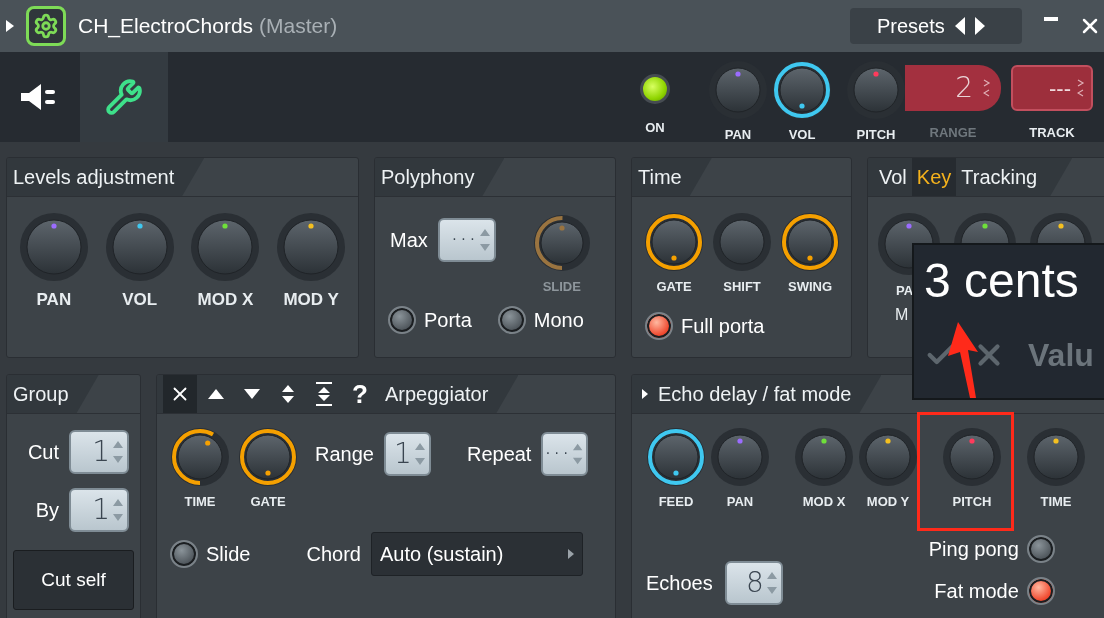 This screenshot has height=618, width=1104. What do you see at coordinates (934, 177) in the screenshot?
I see `panel-tab: Key` at bounding box center [934, 177].